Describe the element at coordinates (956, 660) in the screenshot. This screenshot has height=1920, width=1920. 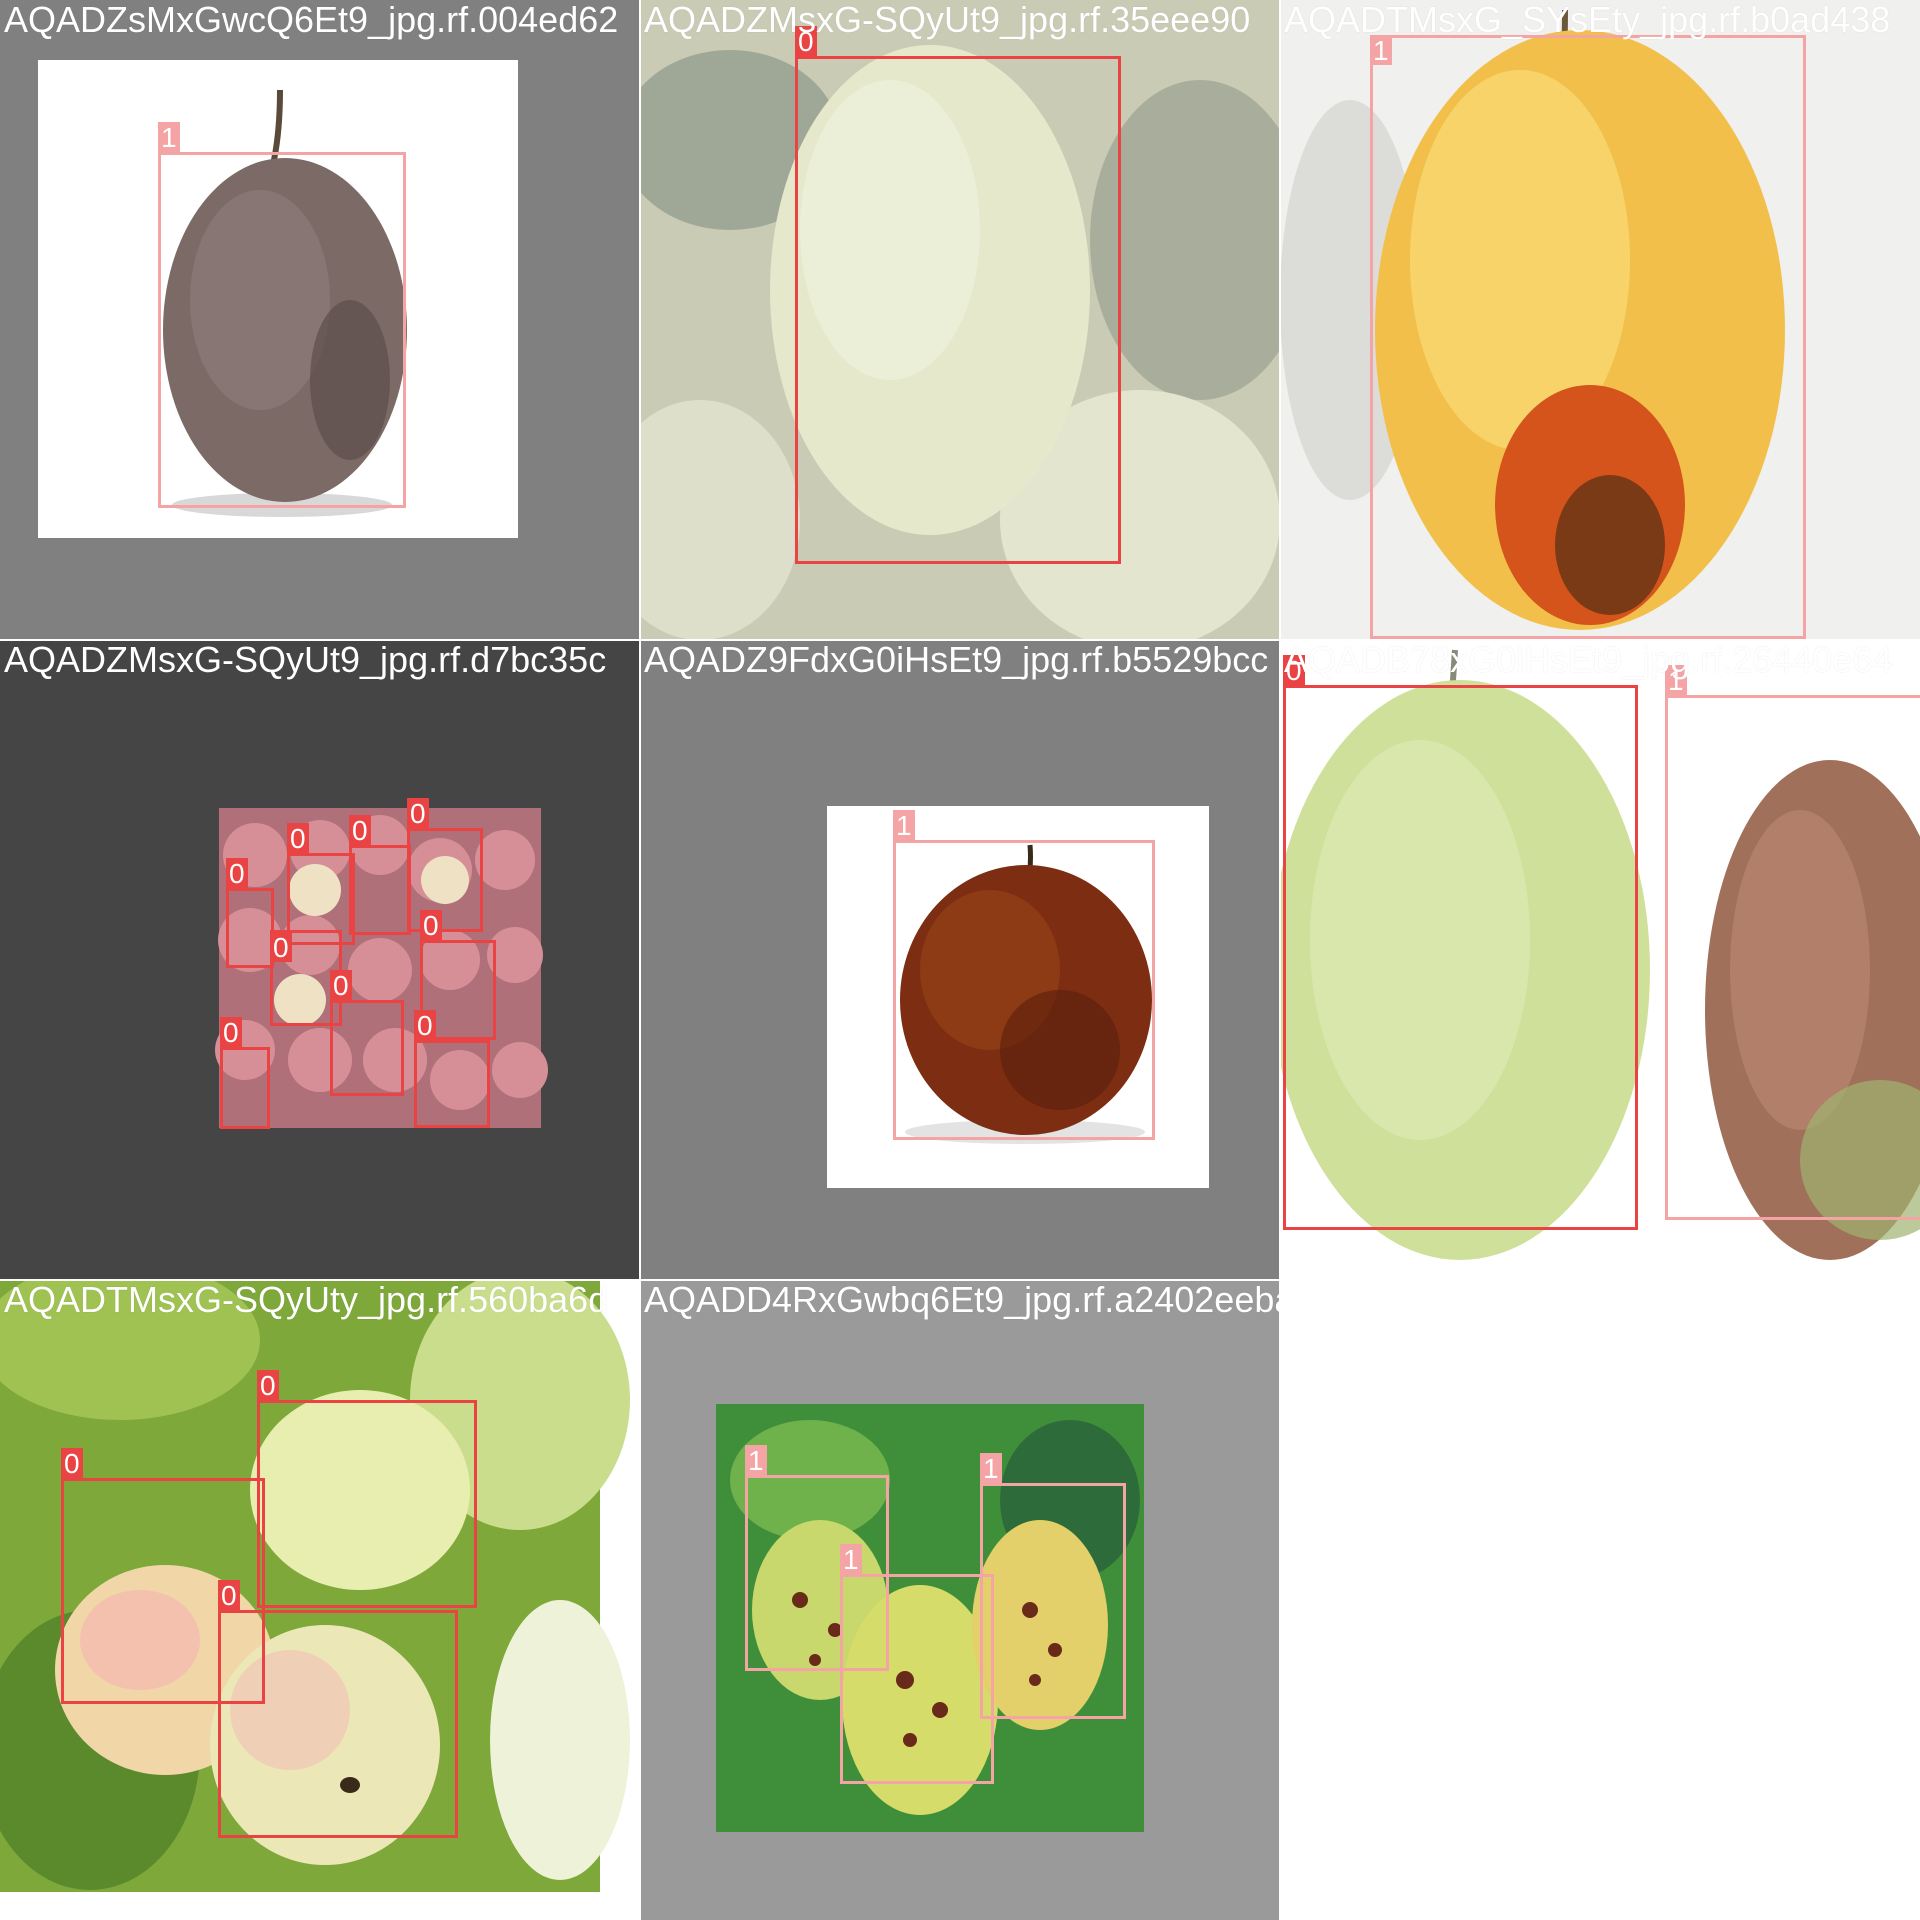
I see `tile-4-filename: AQADZ9FdxG0iHsEt9_jpg.rf.b5529bcc` at that location.